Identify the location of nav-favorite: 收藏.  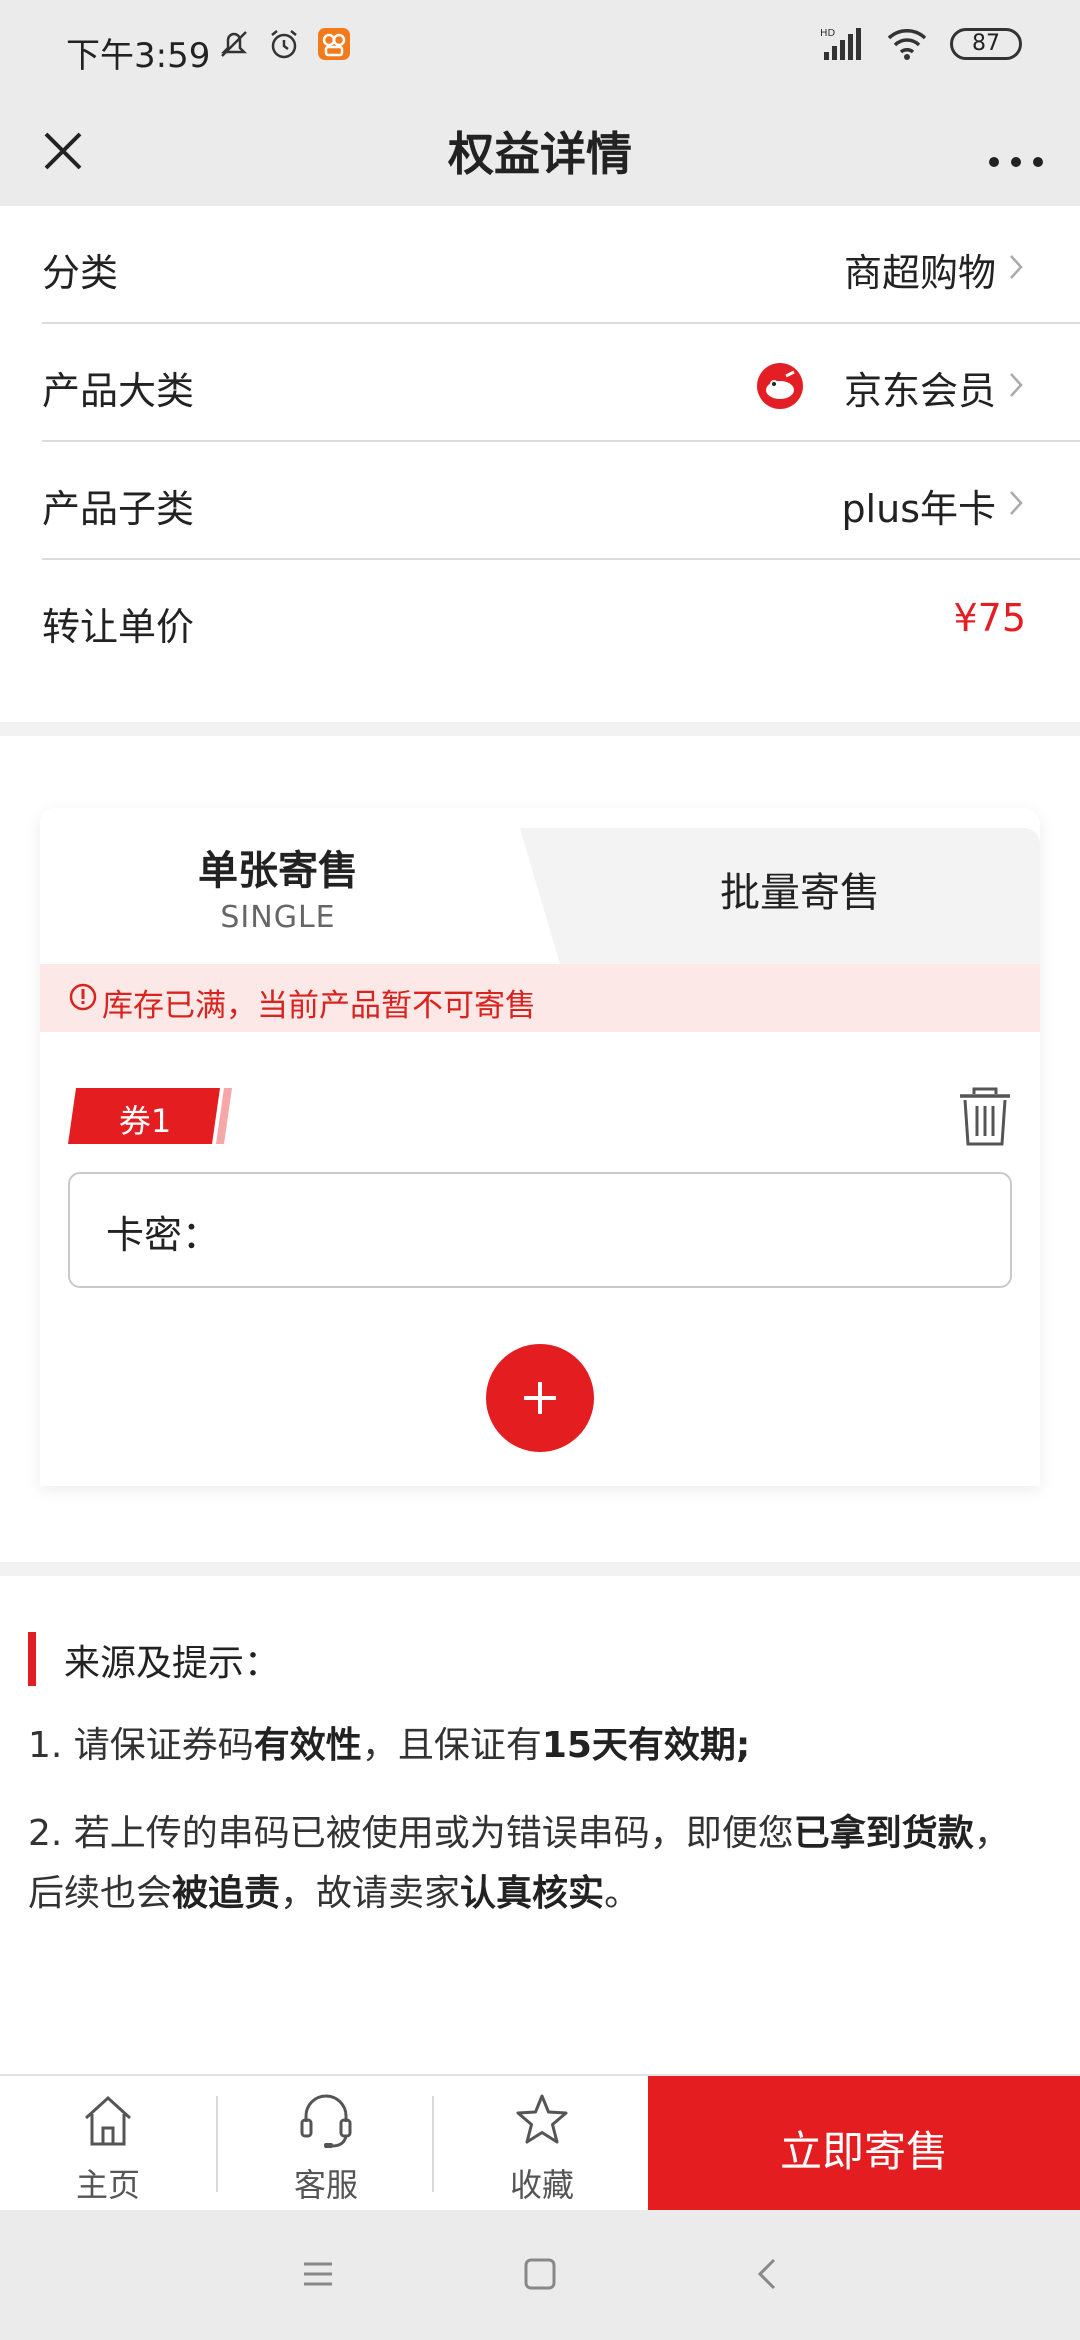
(542, 2144).